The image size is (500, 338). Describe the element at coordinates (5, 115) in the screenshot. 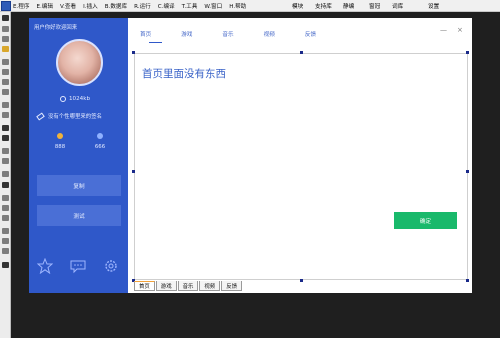

I see `scroll-tool-icon` at that location.